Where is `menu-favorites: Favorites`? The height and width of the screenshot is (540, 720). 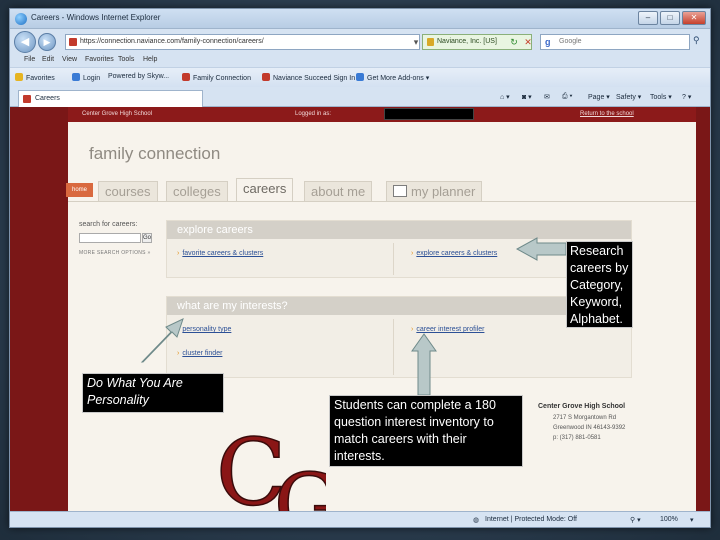 menu-favorites: Favorites is located at coordinates (99, 59).